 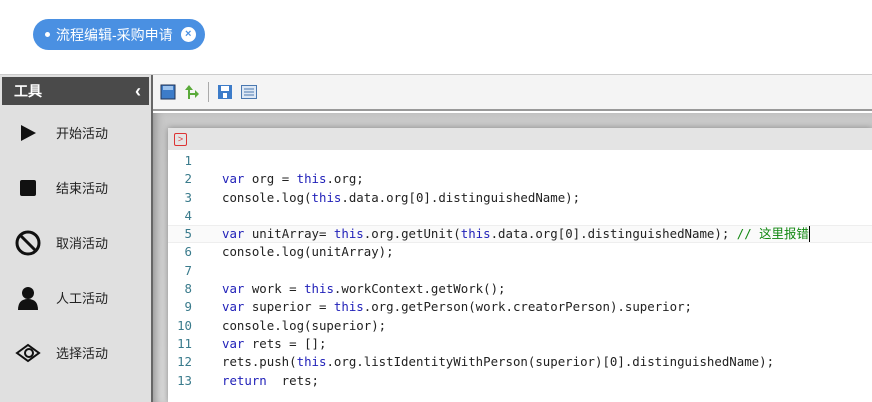 I want to click on line-number: 2, so click(x=188, y=179).